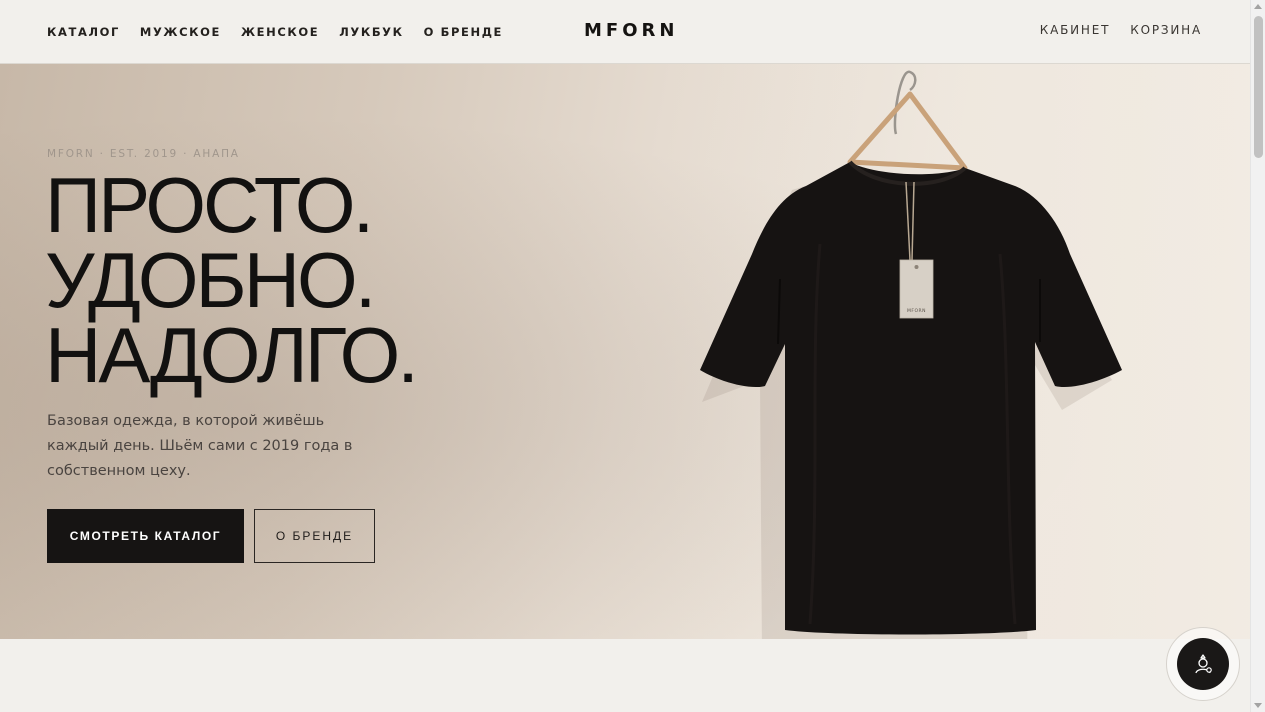  What do you see at coordinates (1258, 6) in the screenshot?
I see `scroll-up-arrow-icon` at bounding box center [1258, 6].